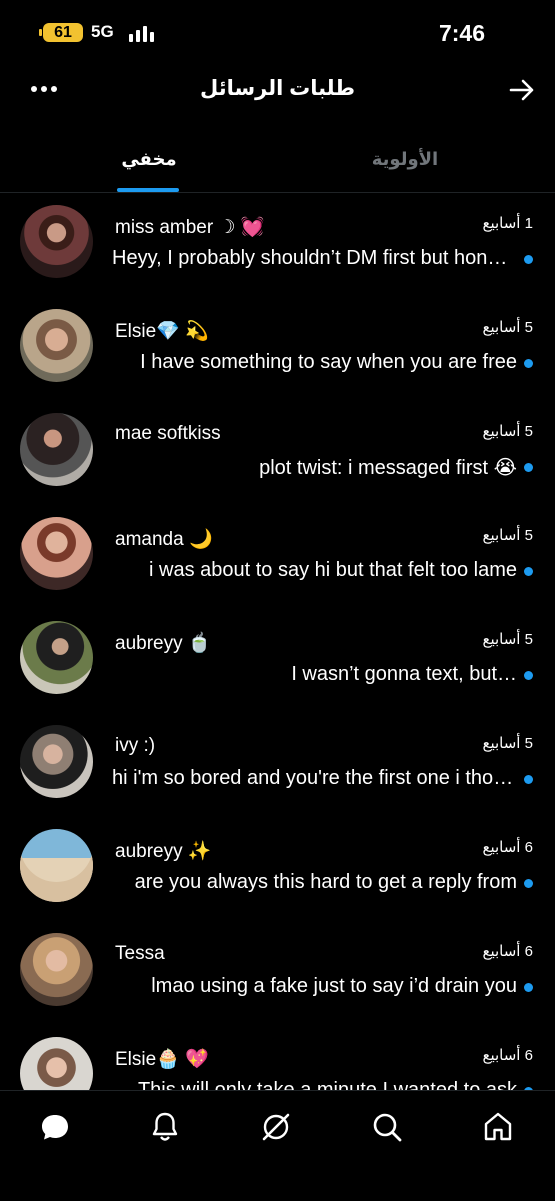 This screenshot has height=1201, width=555. Describe the element at coordinates (163, 851) in the screenshot. I see `sender-name: aubreyy ✨` at that location.